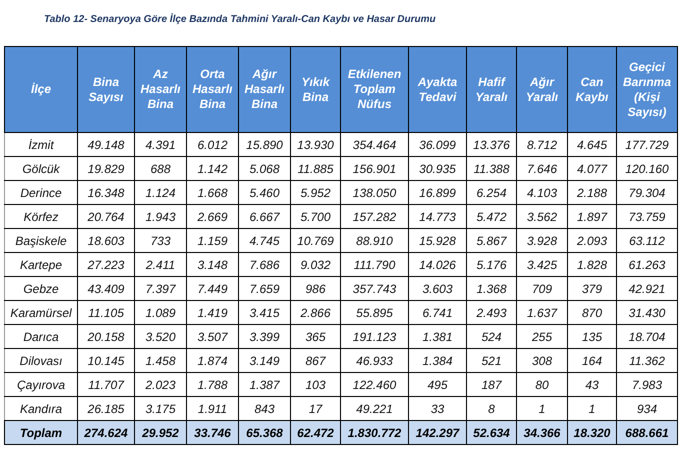 The height and width of the screenshot is (457, 687). I want to click on table-cell: 61.263, so click(647, 264).